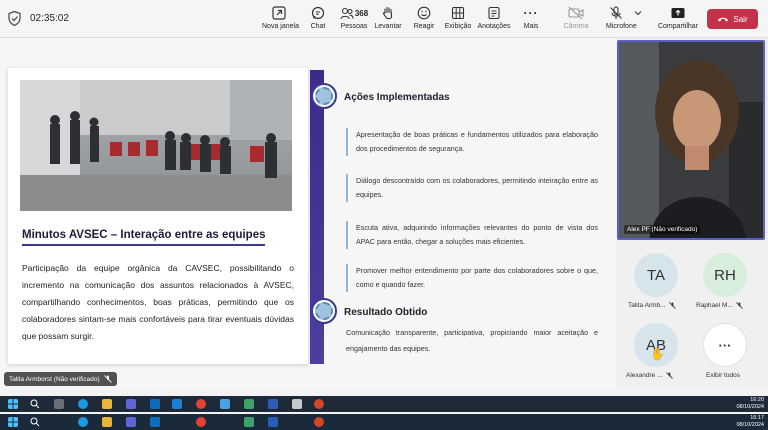 The image size is (768, 430). I want to click on chat-icon, so click(318, 13).